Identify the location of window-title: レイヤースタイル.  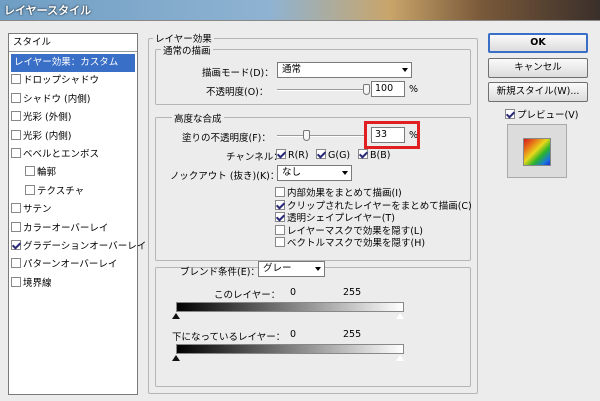
(48, 10).